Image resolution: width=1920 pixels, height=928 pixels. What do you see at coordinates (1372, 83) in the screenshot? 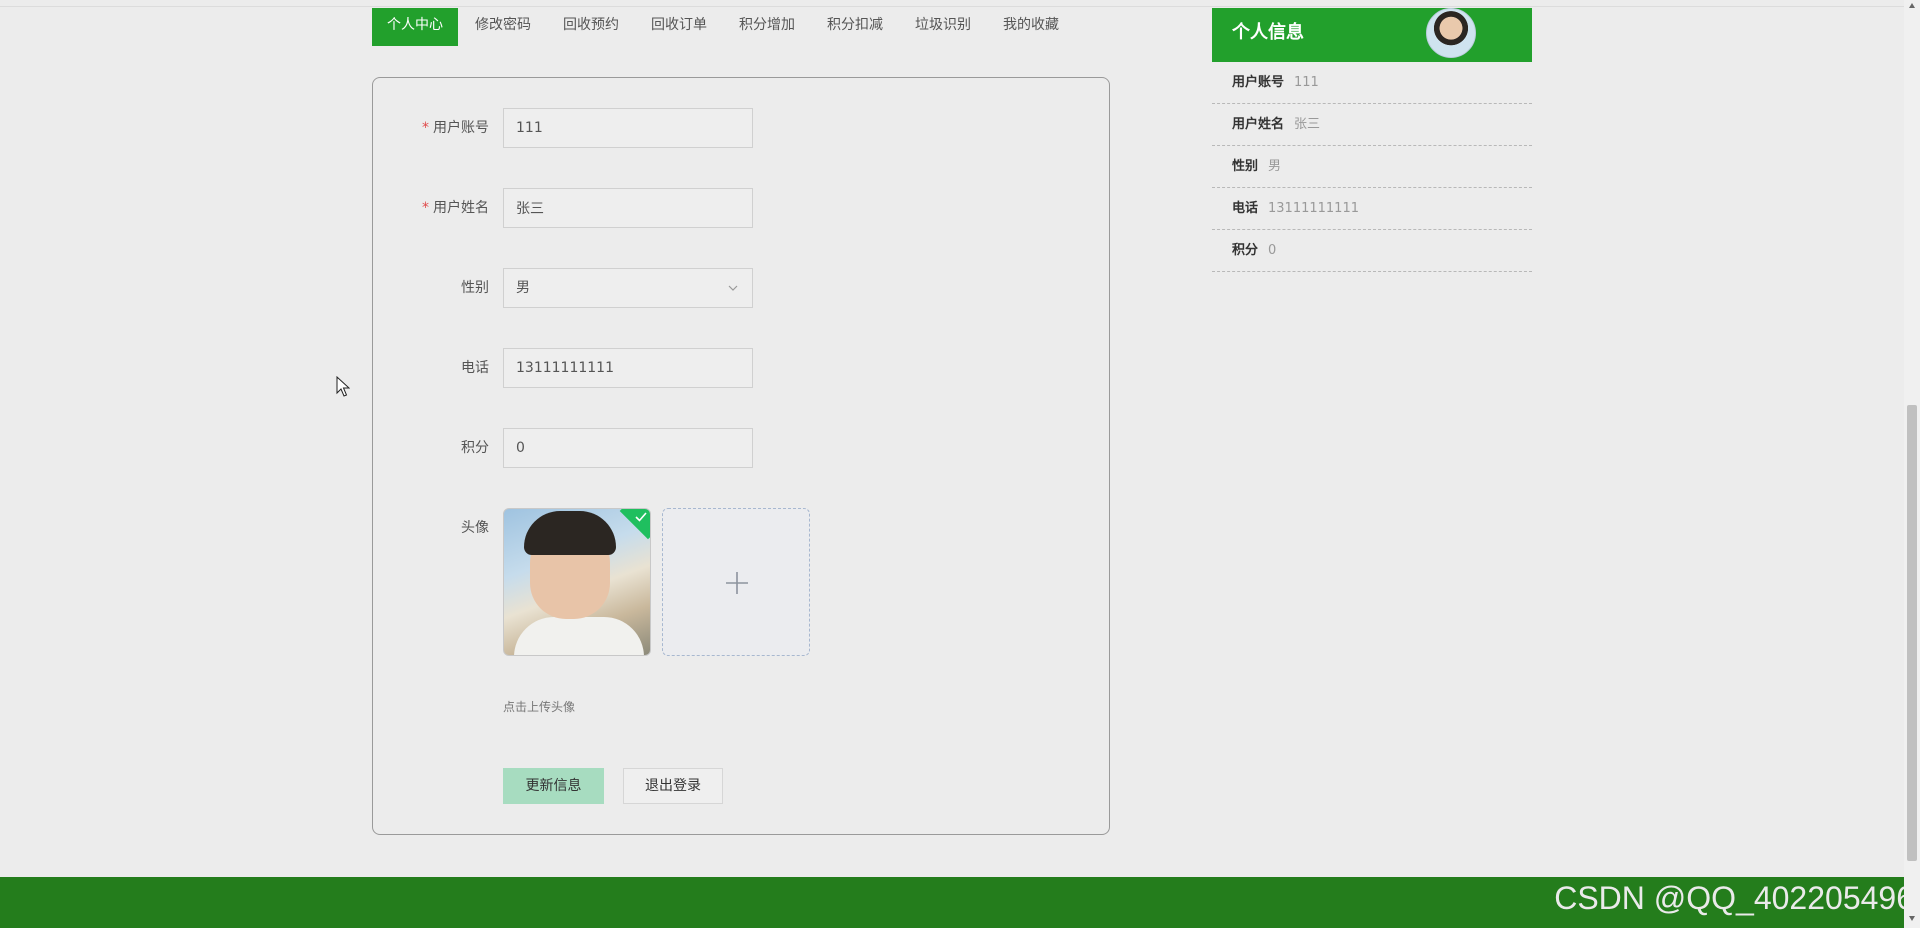
I see `info-row-account: 用户账号 111` at bounding box center [1372, 83].